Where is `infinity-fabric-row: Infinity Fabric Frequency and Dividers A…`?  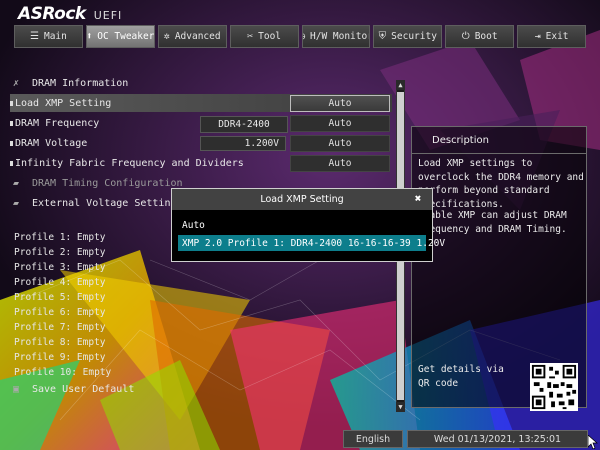 infinity-fabric-row: Infinity Fabric Frequency and Dividers A… is located at coordinates (201, 163).